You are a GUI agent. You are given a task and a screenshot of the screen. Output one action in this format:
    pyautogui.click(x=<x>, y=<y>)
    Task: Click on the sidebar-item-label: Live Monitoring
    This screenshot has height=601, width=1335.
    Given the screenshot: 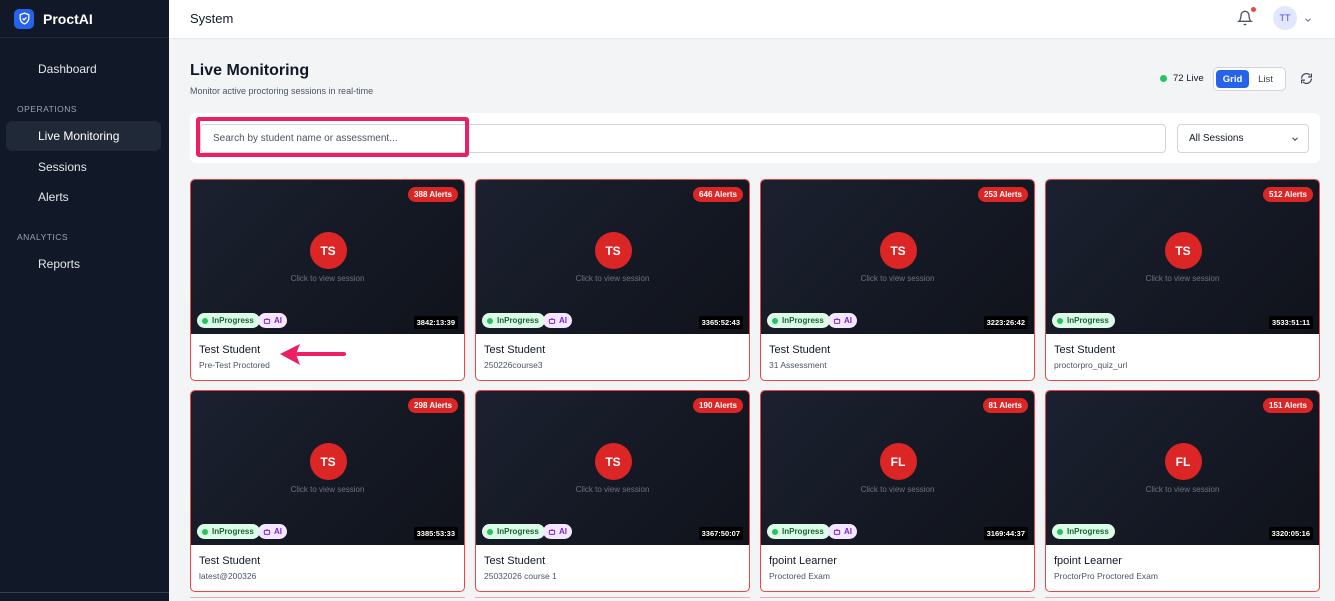 What is the action you would take?
    pyautogui.click(x=79, y=136)
    